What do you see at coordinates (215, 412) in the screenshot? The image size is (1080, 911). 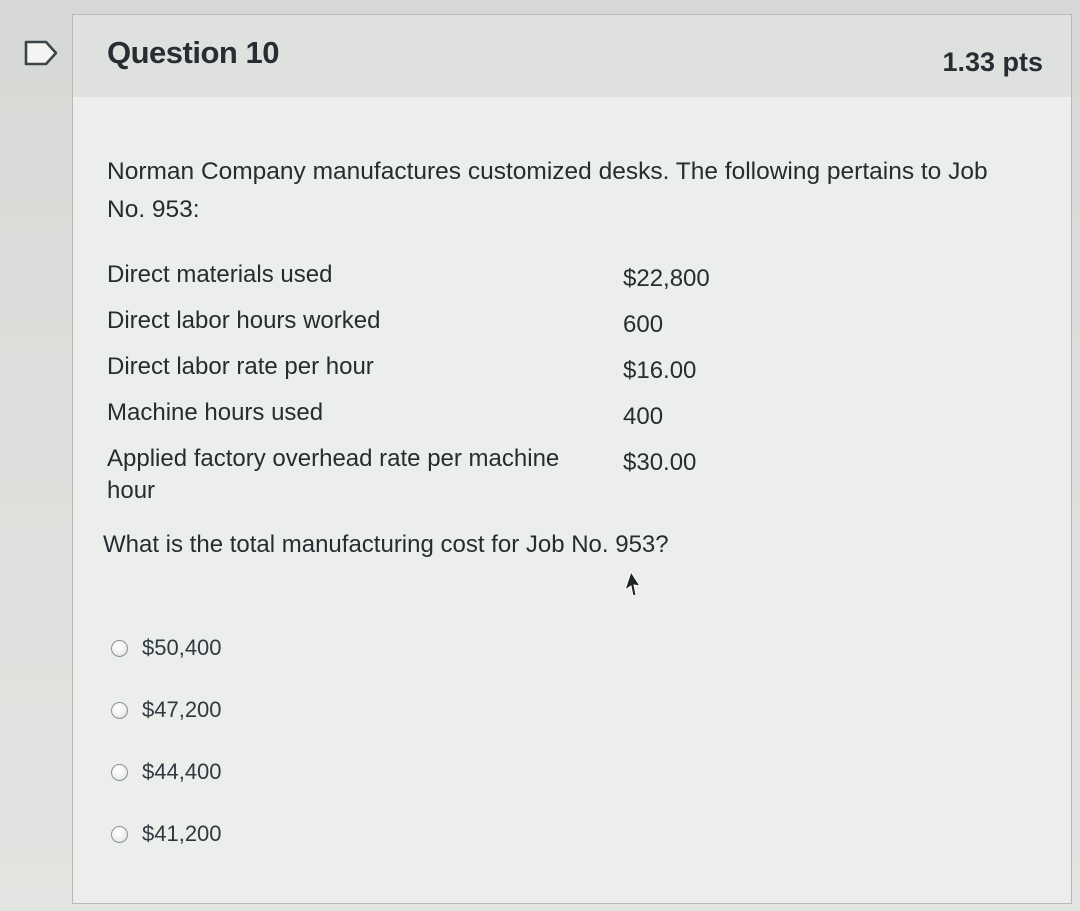 I see `data-label: Machine hours used` at bounding box center [215, 412].